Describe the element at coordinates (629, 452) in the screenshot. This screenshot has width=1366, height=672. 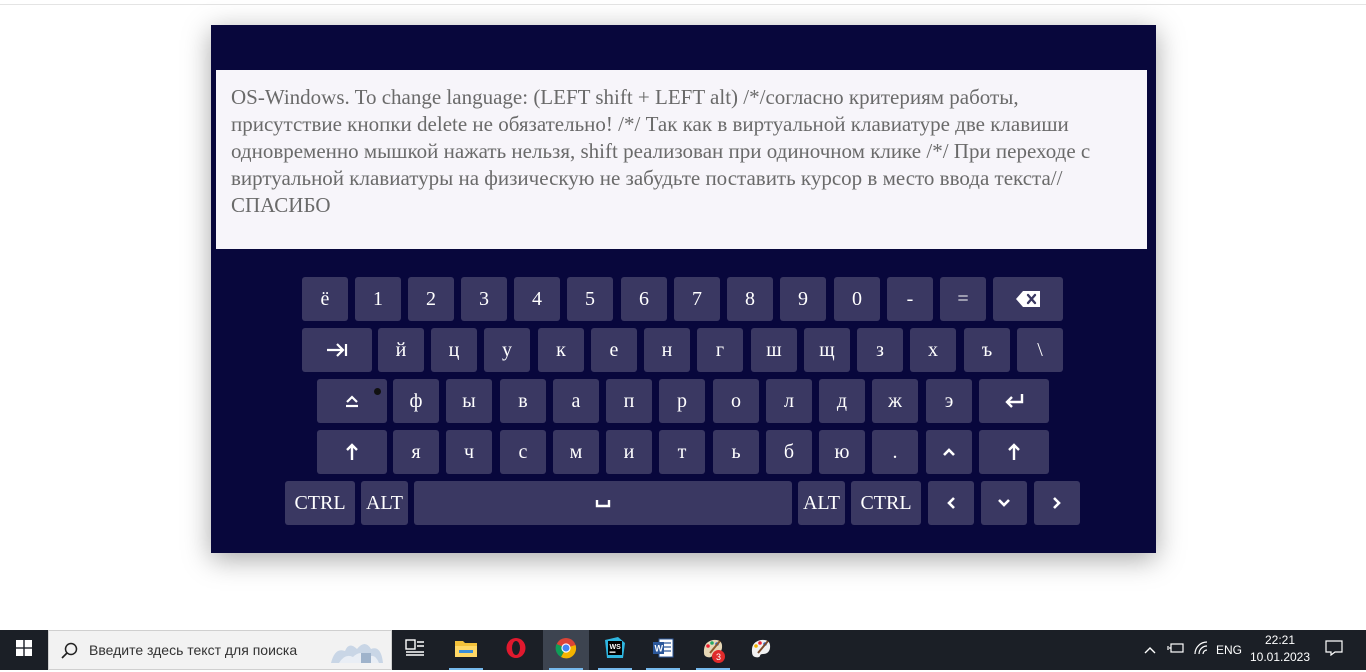
I see `key-i: и` at that location.